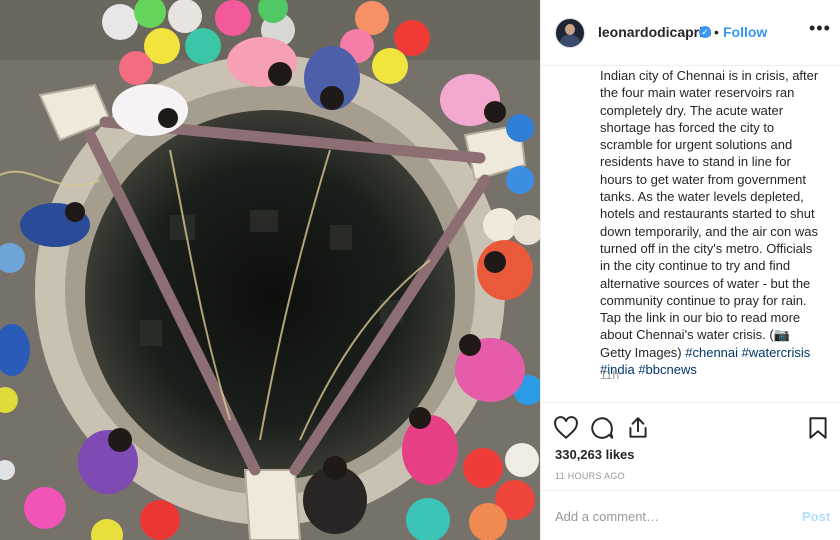 The height and width of the screenshot is (540, 840). What do you see at coordinates (696, 145) in the screenshot?
I see `caption-line: scramble for urgent solutions and` at bounding box center [696, 145].